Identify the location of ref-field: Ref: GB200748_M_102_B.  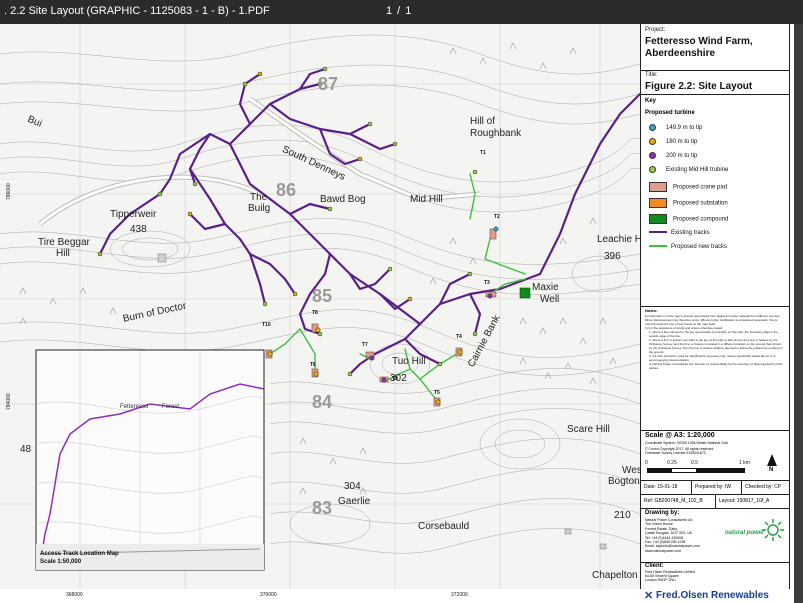
(673, 501).